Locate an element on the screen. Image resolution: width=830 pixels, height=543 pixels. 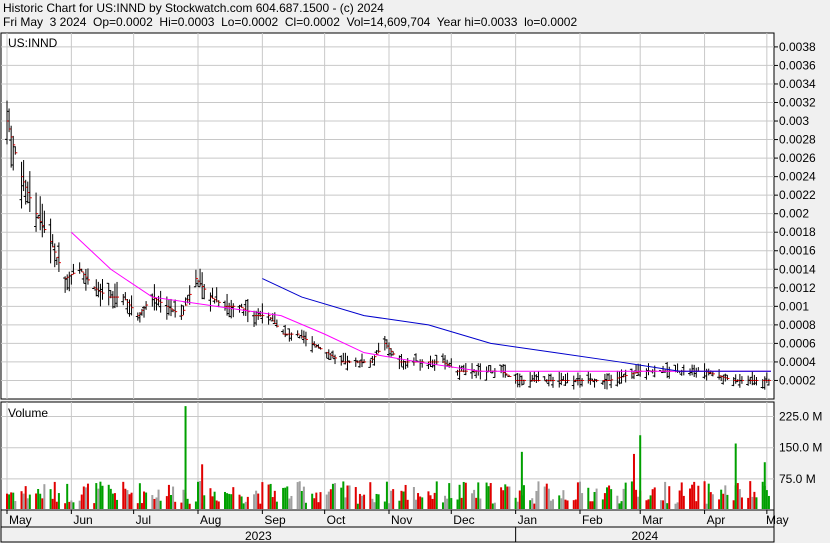
price-tick-label: 0.0012 is located at coordinates (797, 288).